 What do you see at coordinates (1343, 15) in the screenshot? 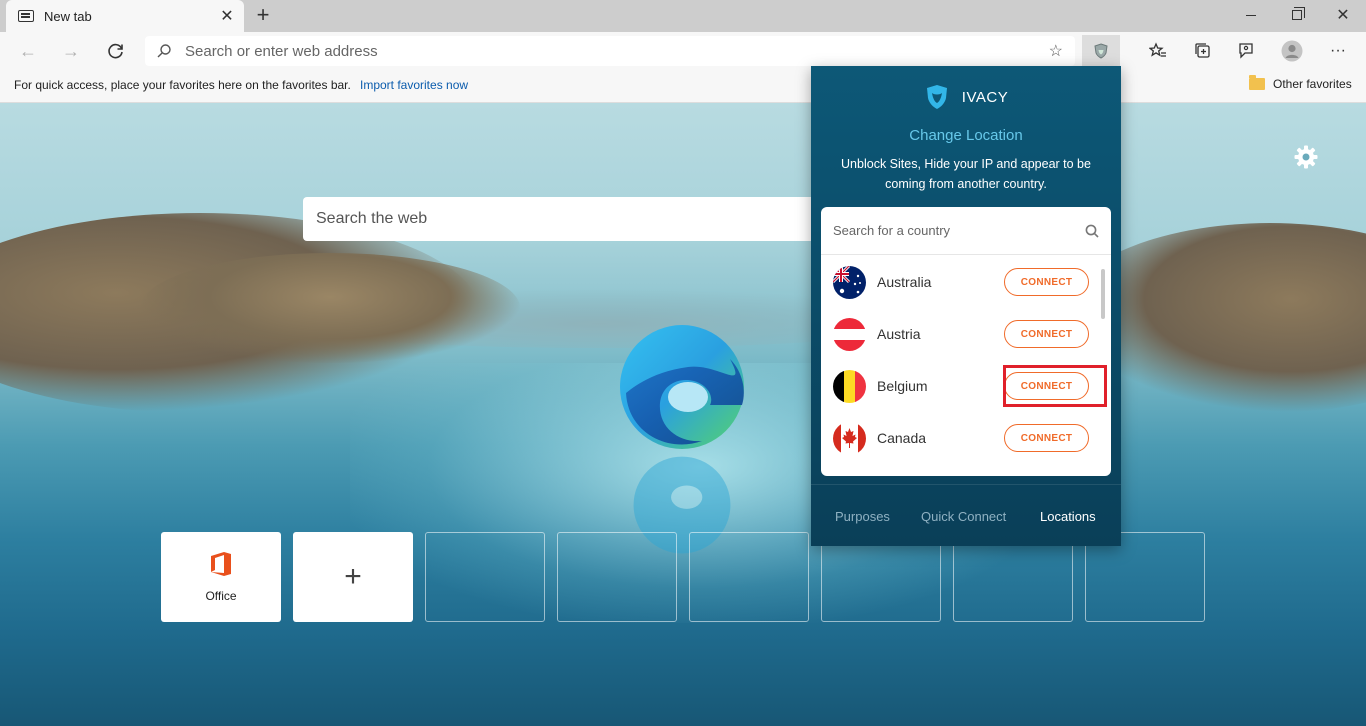
I see `close-window-button: ✕` at bounding box center [1343, 15].